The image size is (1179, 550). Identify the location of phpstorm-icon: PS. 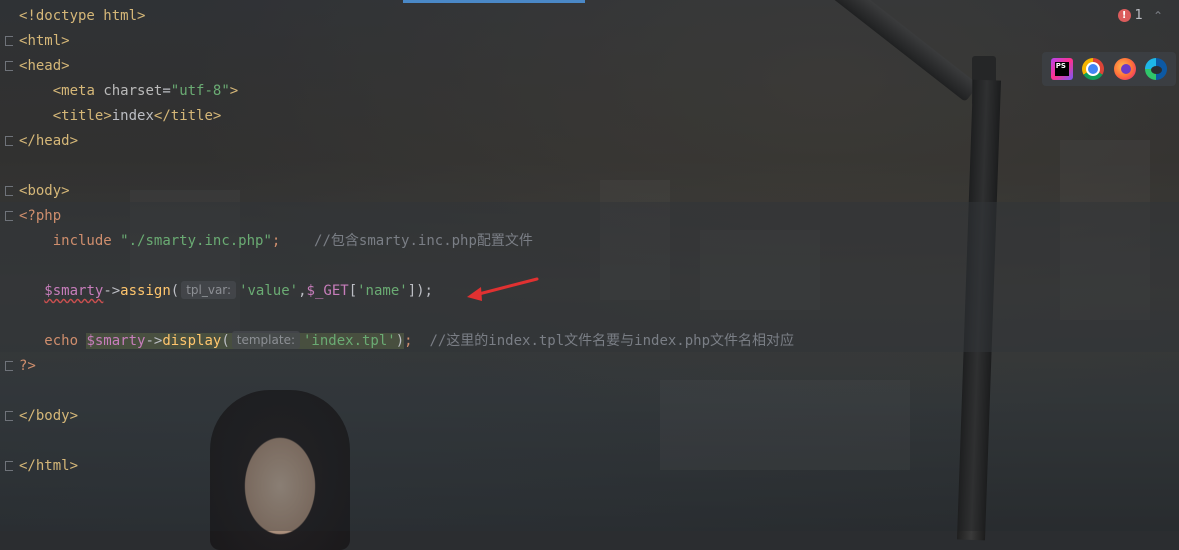
(1061, 69).